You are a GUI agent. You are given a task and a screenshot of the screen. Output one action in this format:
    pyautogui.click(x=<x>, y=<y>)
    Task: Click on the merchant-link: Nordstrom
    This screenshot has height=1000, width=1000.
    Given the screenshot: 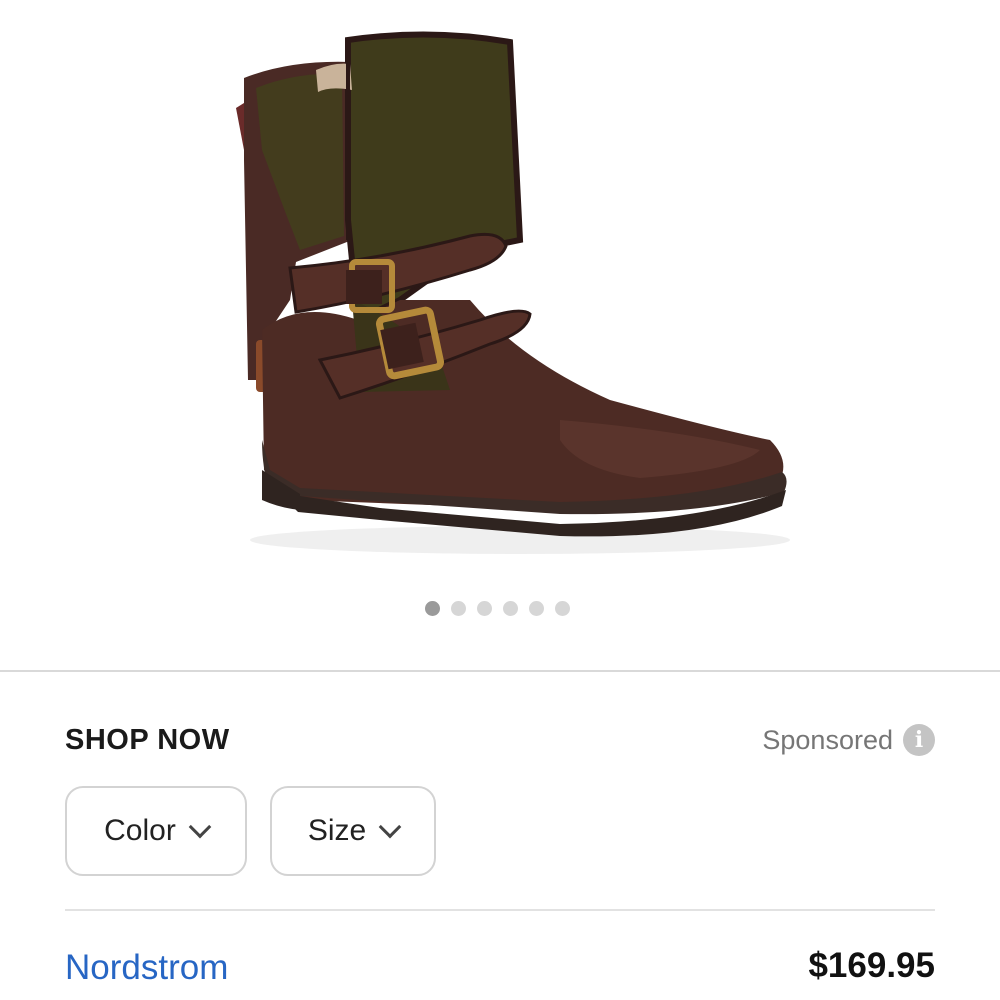 What is the action you would take?
    pyautogui.click(x=146, y=968)
    